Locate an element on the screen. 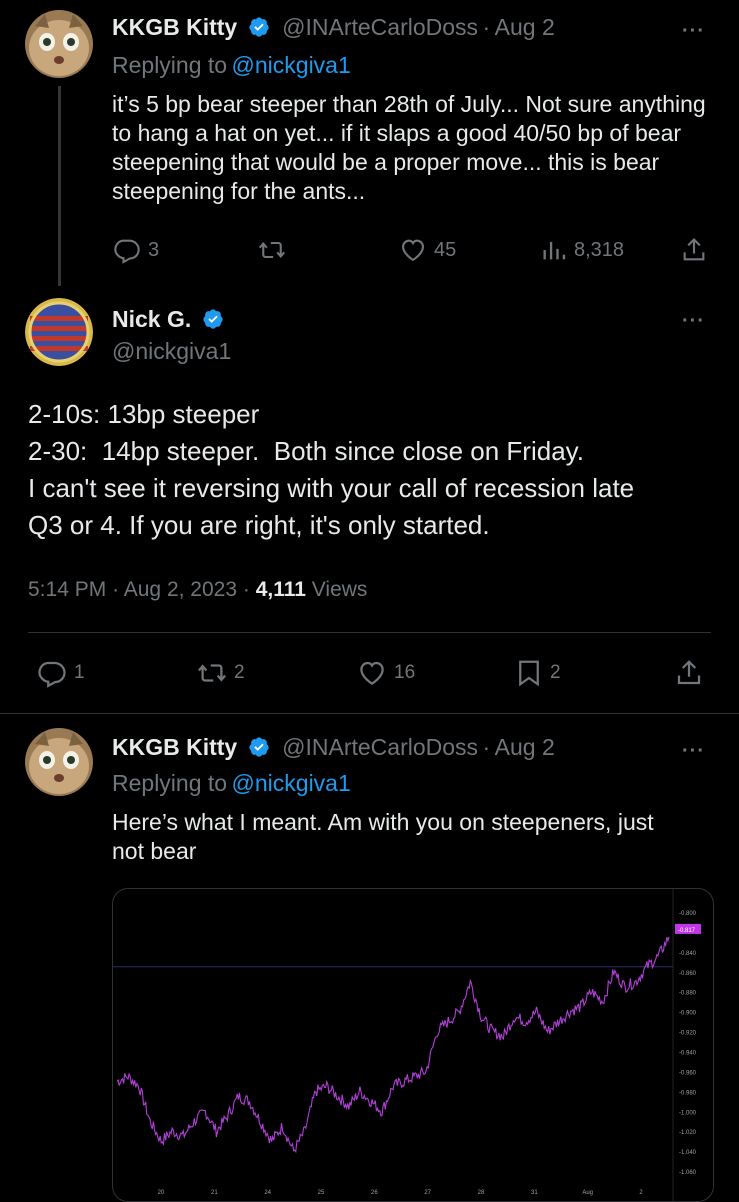  tweet2-header: Nick G. is located at coordinates (168, 319).